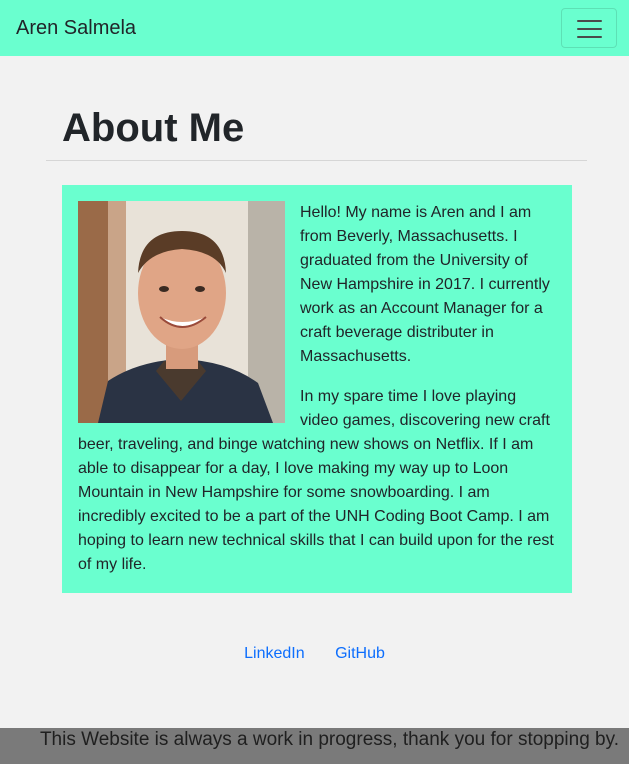 The image size is (629, 764). Describe the element at coordinates (316, 160) in the screenshot. I see `title-divider` at that location.